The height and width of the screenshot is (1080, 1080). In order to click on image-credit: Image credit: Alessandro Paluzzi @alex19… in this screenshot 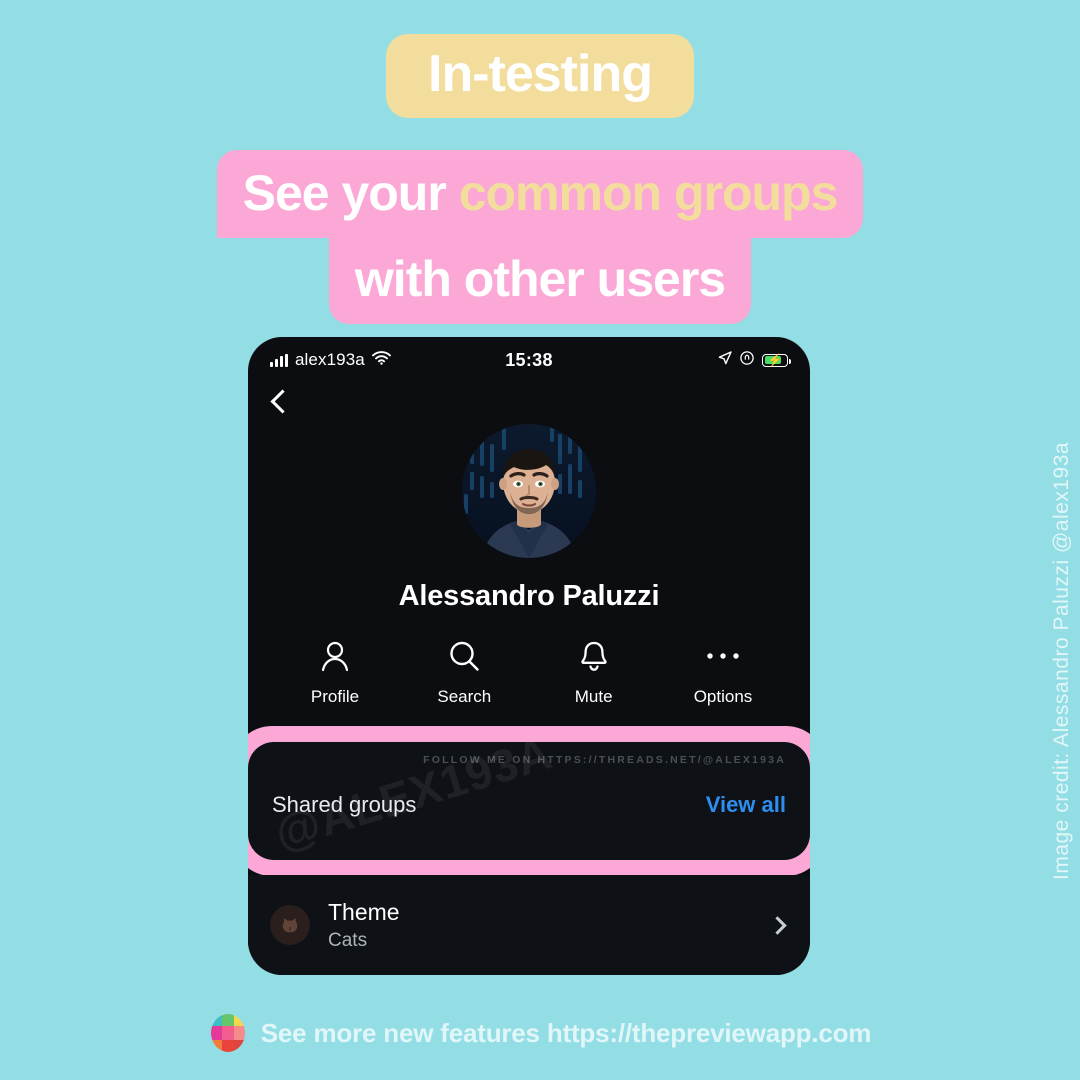, I will do `click(1061, 660)`.